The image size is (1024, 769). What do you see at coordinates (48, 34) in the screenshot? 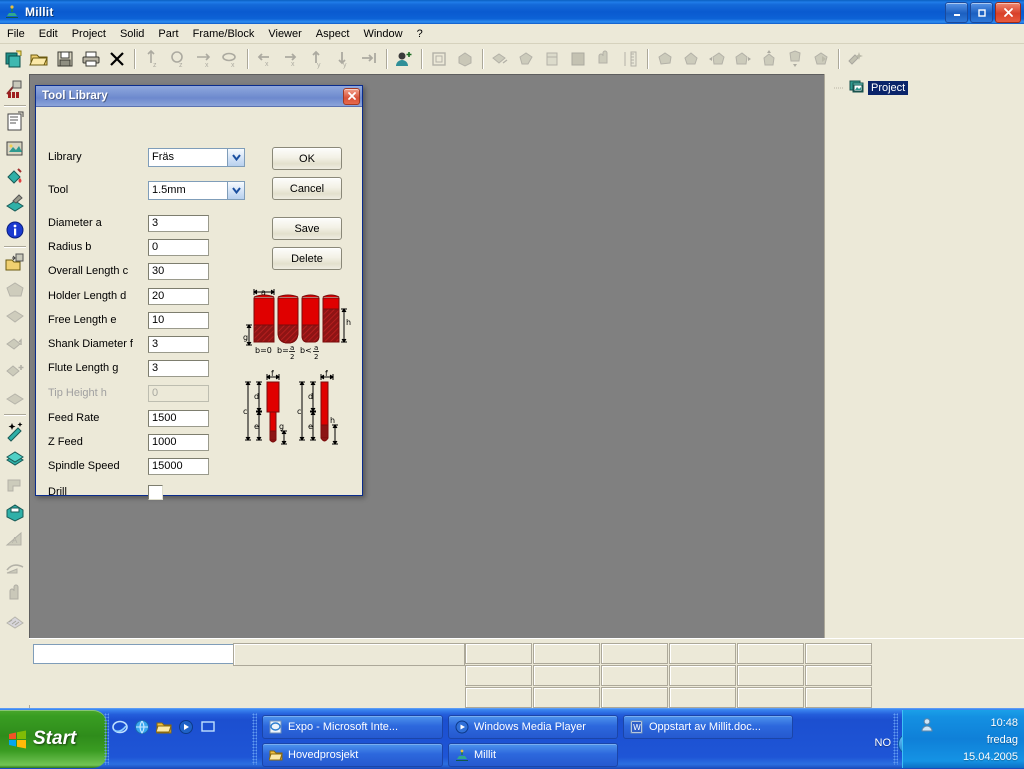
I see `menu-item-edit: Edit` at bounding box center [48, 34].